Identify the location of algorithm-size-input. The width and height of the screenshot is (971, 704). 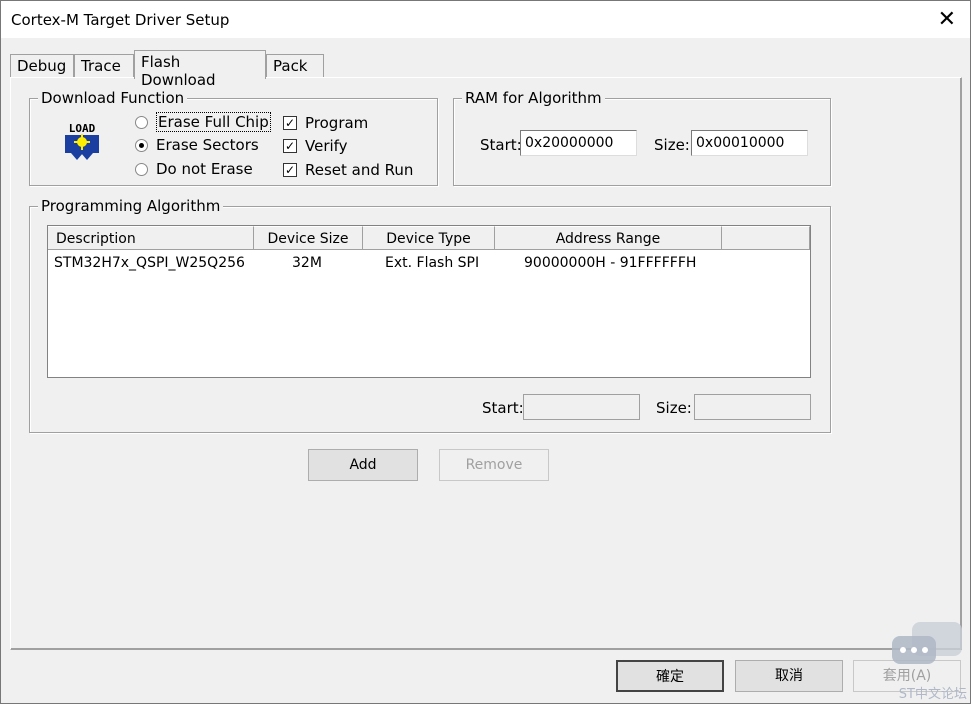
(752, 407).